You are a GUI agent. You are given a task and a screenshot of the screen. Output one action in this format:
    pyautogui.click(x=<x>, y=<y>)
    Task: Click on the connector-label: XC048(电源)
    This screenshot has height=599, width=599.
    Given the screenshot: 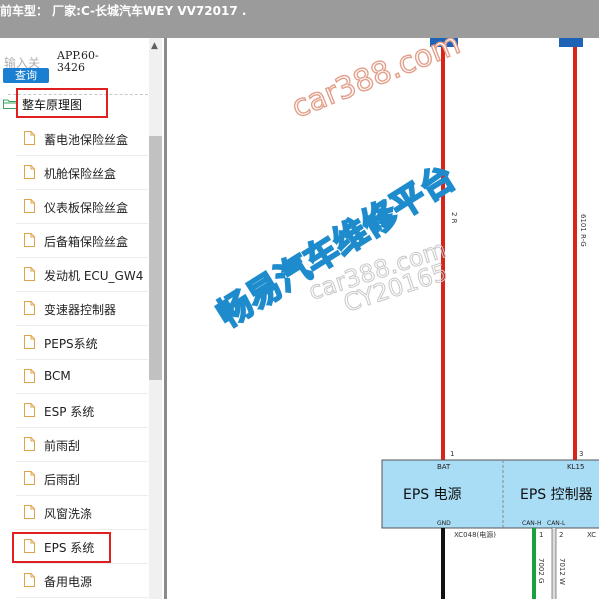 What is the action you would take?
    pyautogui.click(x=475, y=534)
    